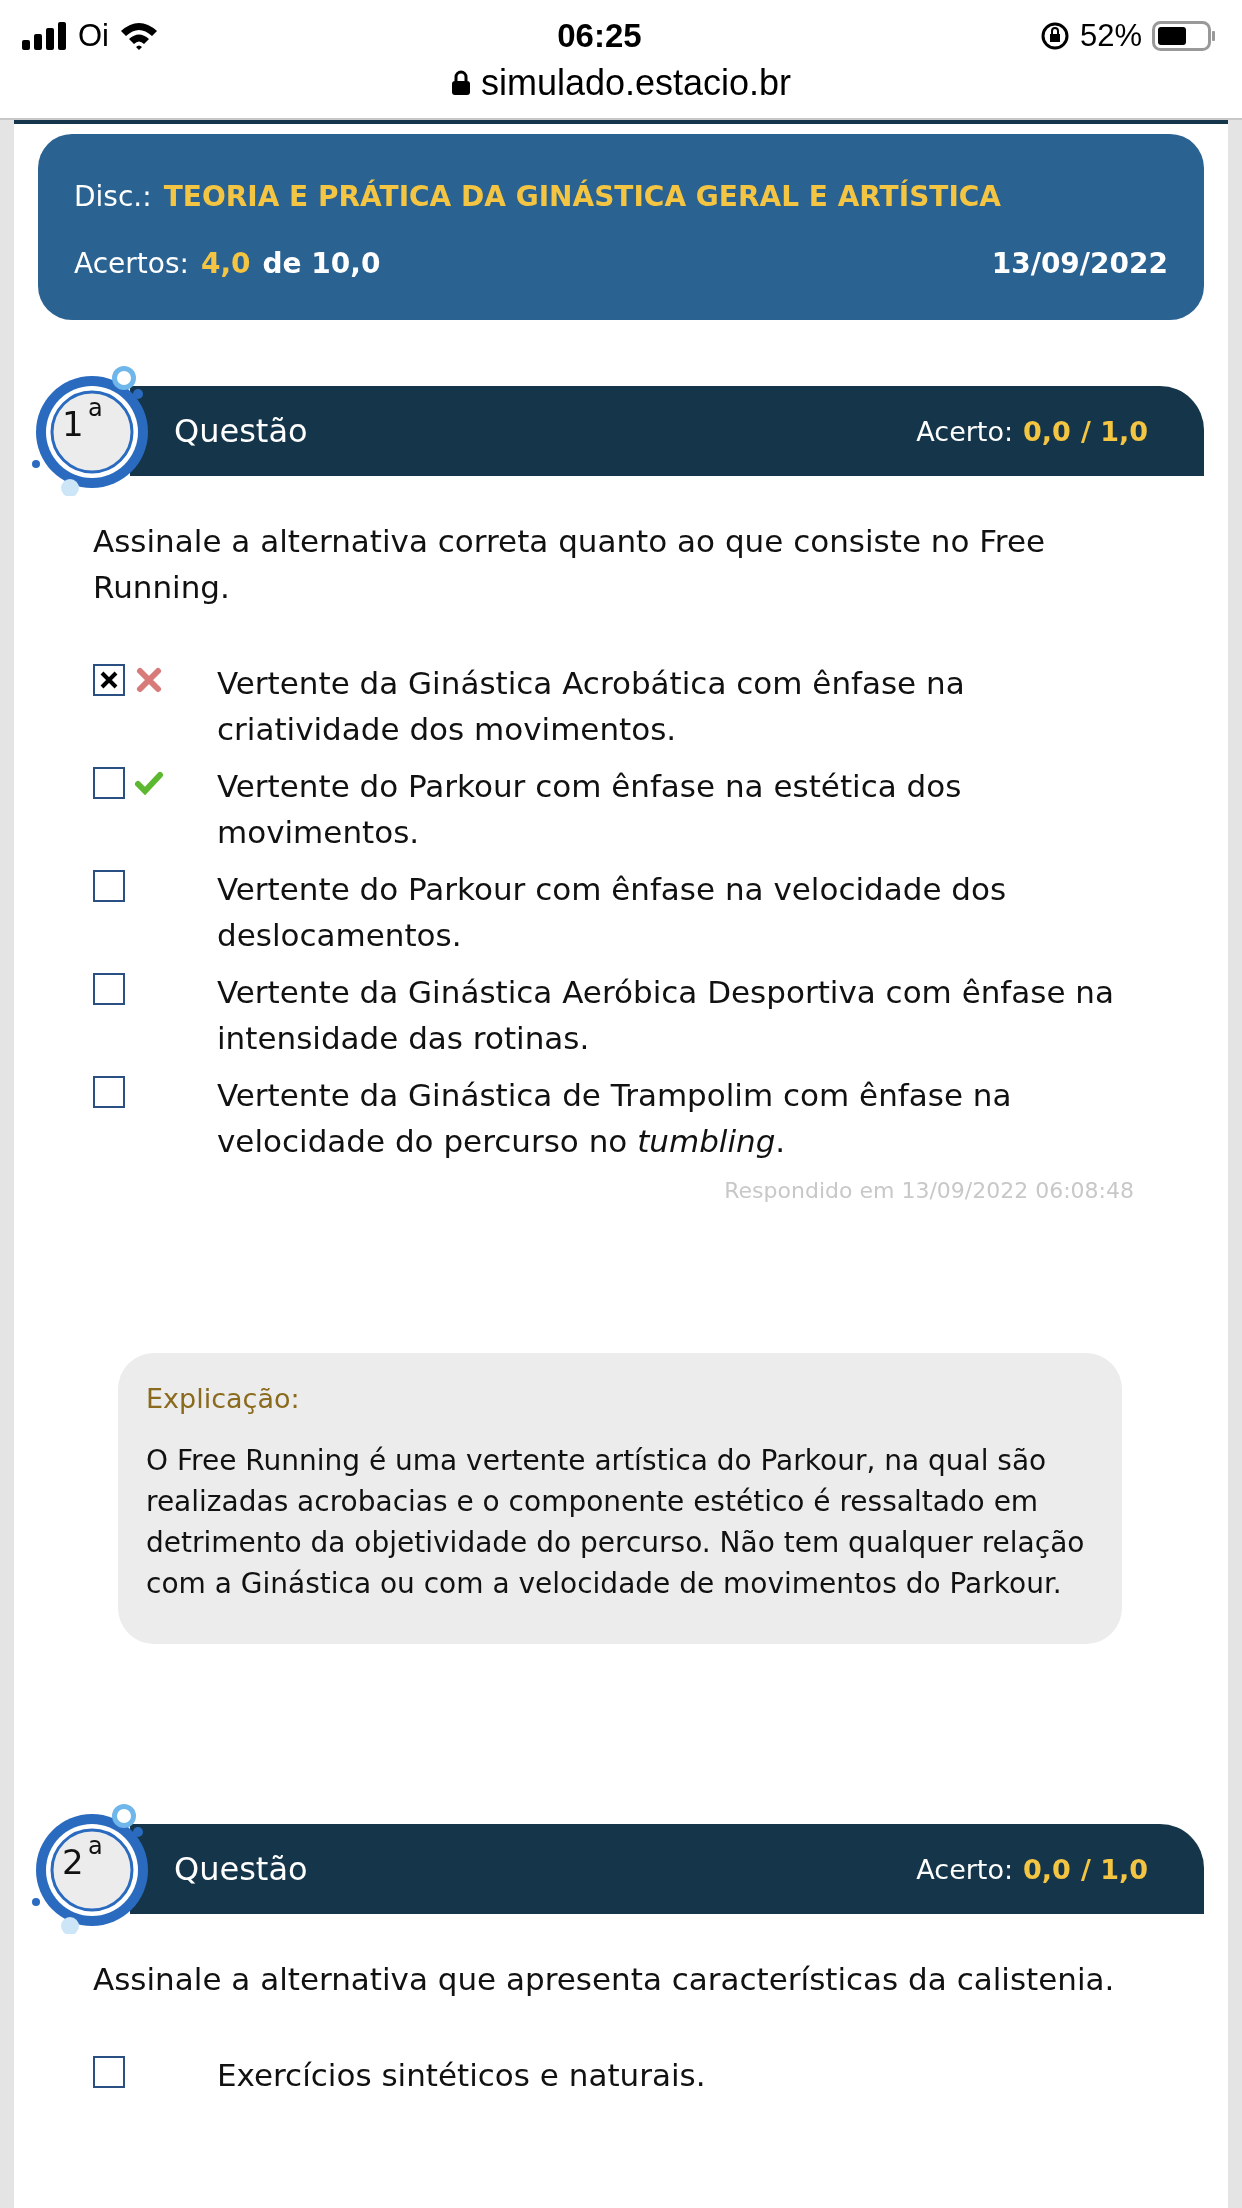 This screenshot has width=1242, height=2208. What do you see at coordinates (139, 36) in the screenshot?
I see `wifi-icon` at bounding box center [139, 36].